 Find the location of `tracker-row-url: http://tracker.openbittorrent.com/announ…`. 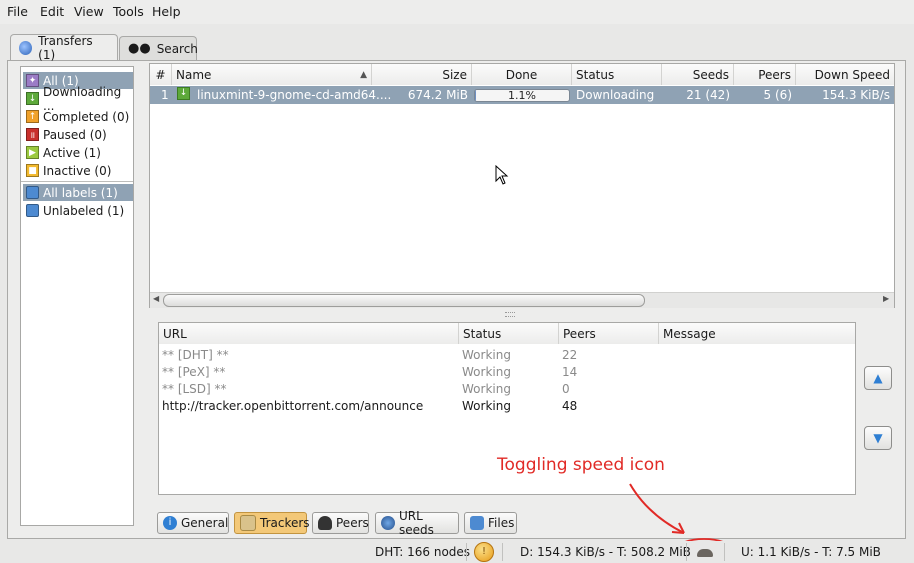

tracker-row-url: http://tracker.openbittorrent.com/announ… is located at coordinates (293, 406).